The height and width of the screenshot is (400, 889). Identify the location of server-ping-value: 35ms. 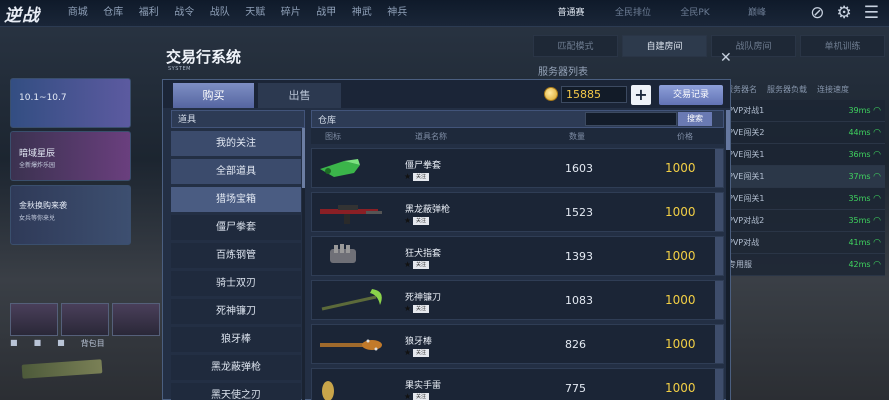
(859, 220).